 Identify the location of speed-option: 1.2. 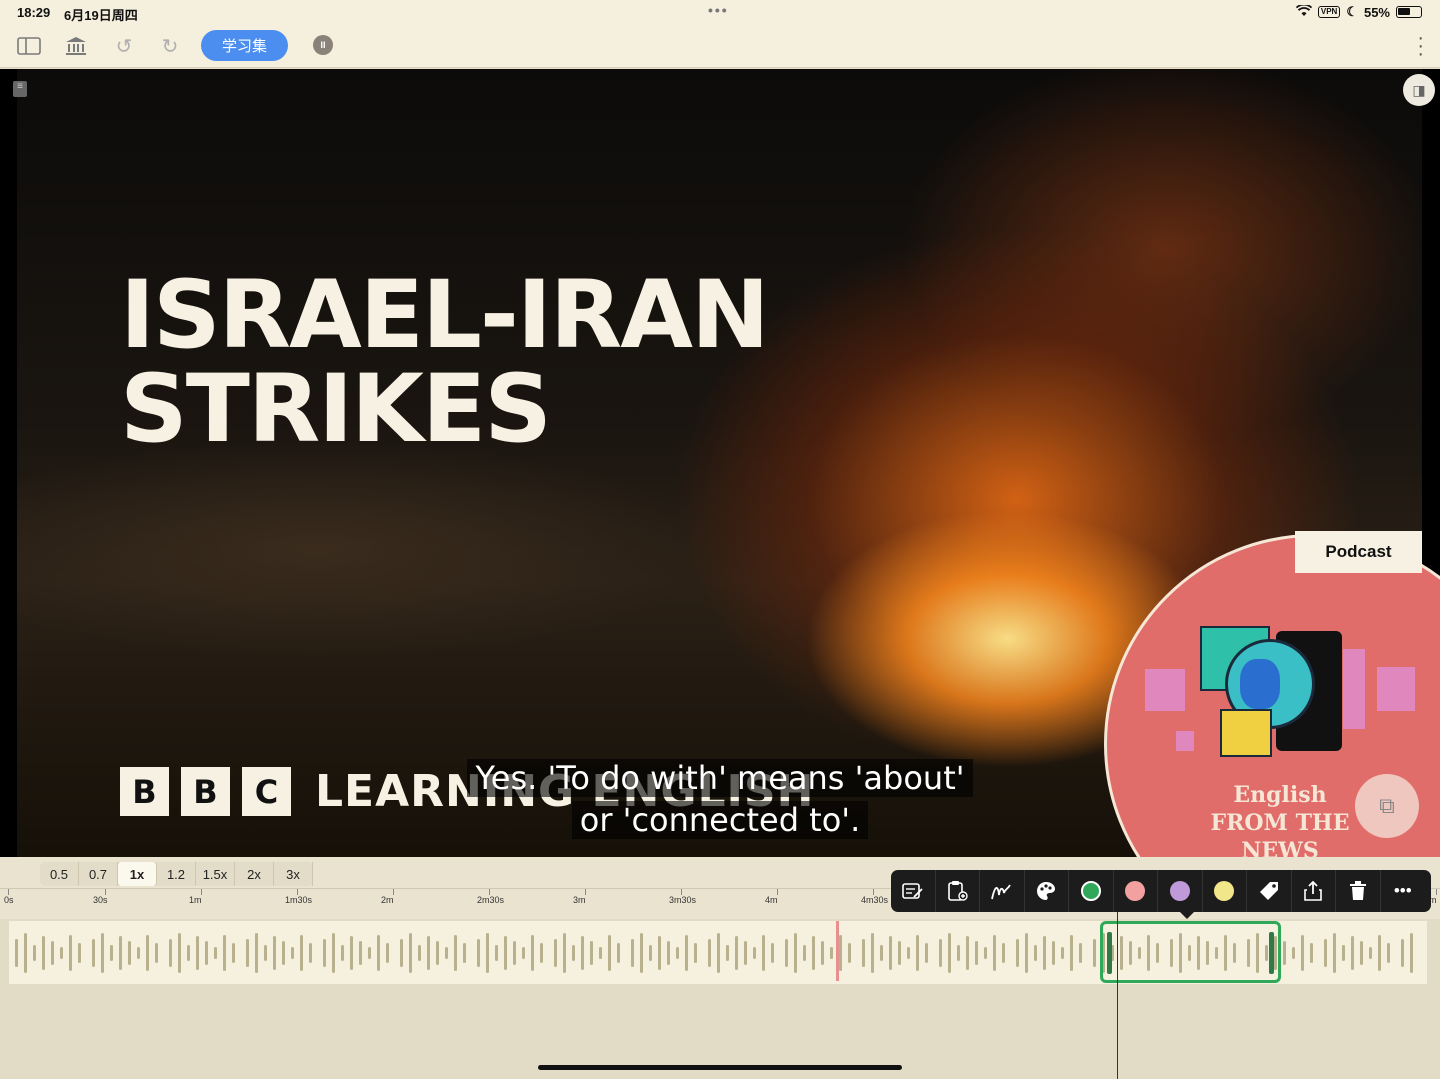
(176, 874).